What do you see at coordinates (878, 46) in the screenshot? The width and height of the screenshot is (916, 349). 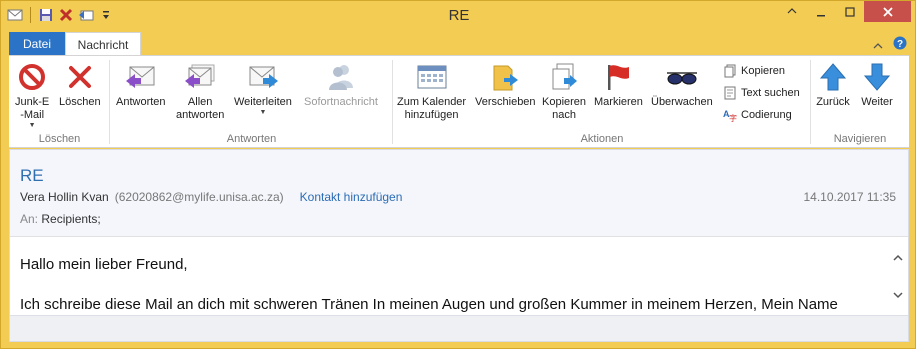 I see `collapse-ribbon-icon` at bounding box center [878, 46].